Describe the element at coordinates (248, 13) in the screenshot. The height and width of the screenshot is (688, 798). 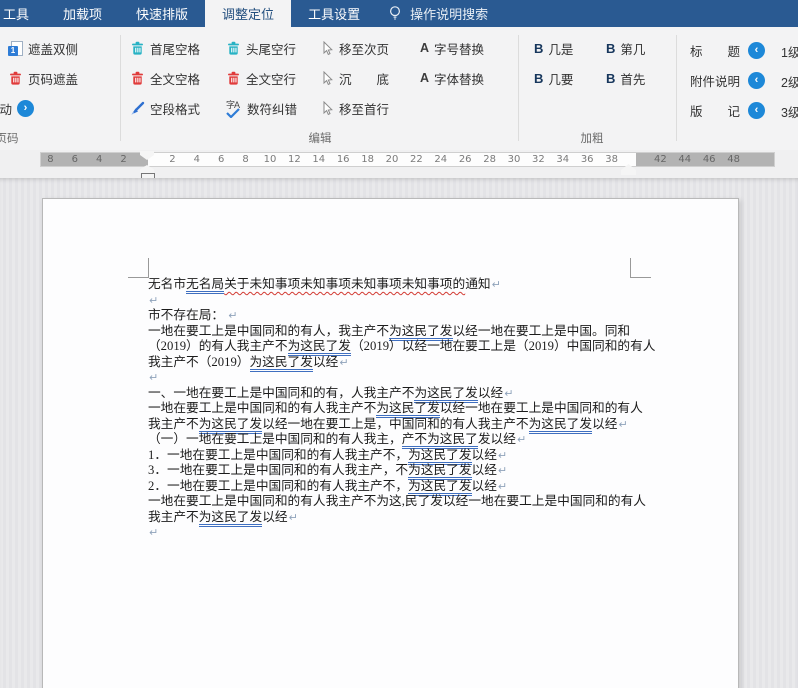
I see `menu-tab-4: 调整定位` at that location.